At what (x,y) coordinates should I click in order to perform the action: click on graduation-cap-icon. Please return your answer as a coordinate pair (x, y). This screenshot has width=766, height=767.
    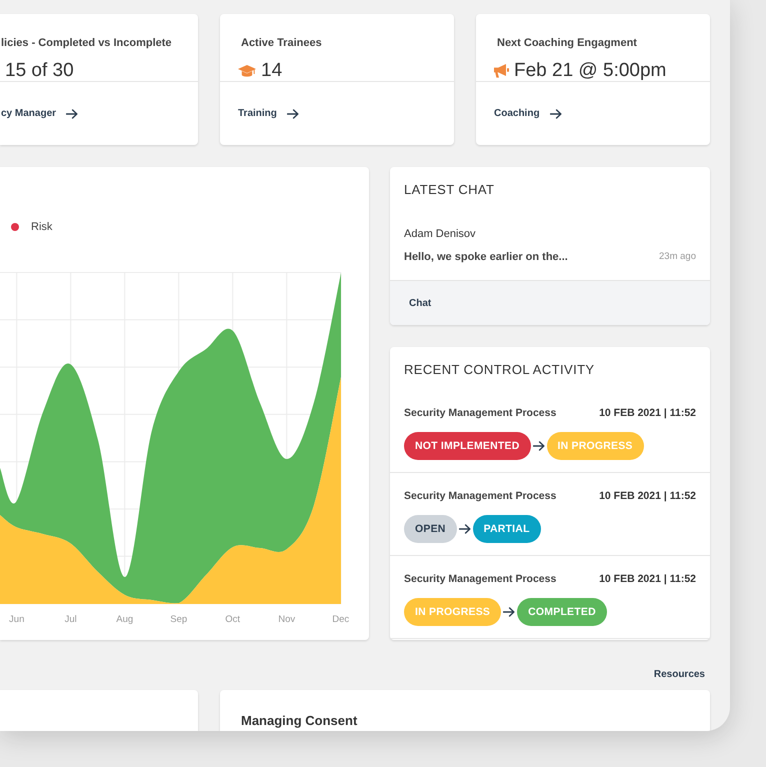
    Looking at the image, I should click on (247, 71).